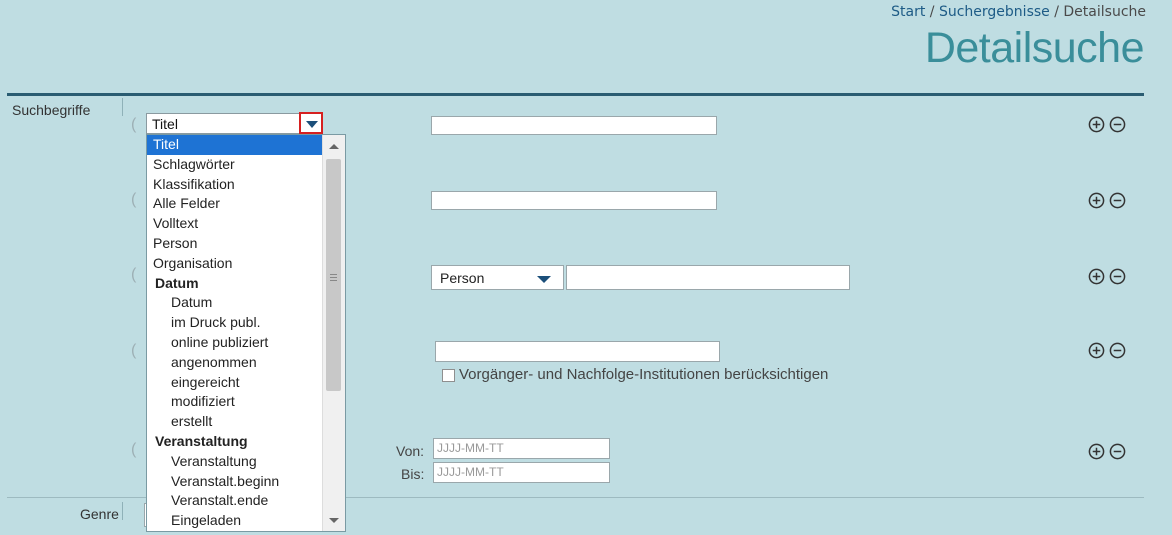  Describe the element at coordinates (246, 244) in the screenshot. I see `dropdown-option: Person` at that location.